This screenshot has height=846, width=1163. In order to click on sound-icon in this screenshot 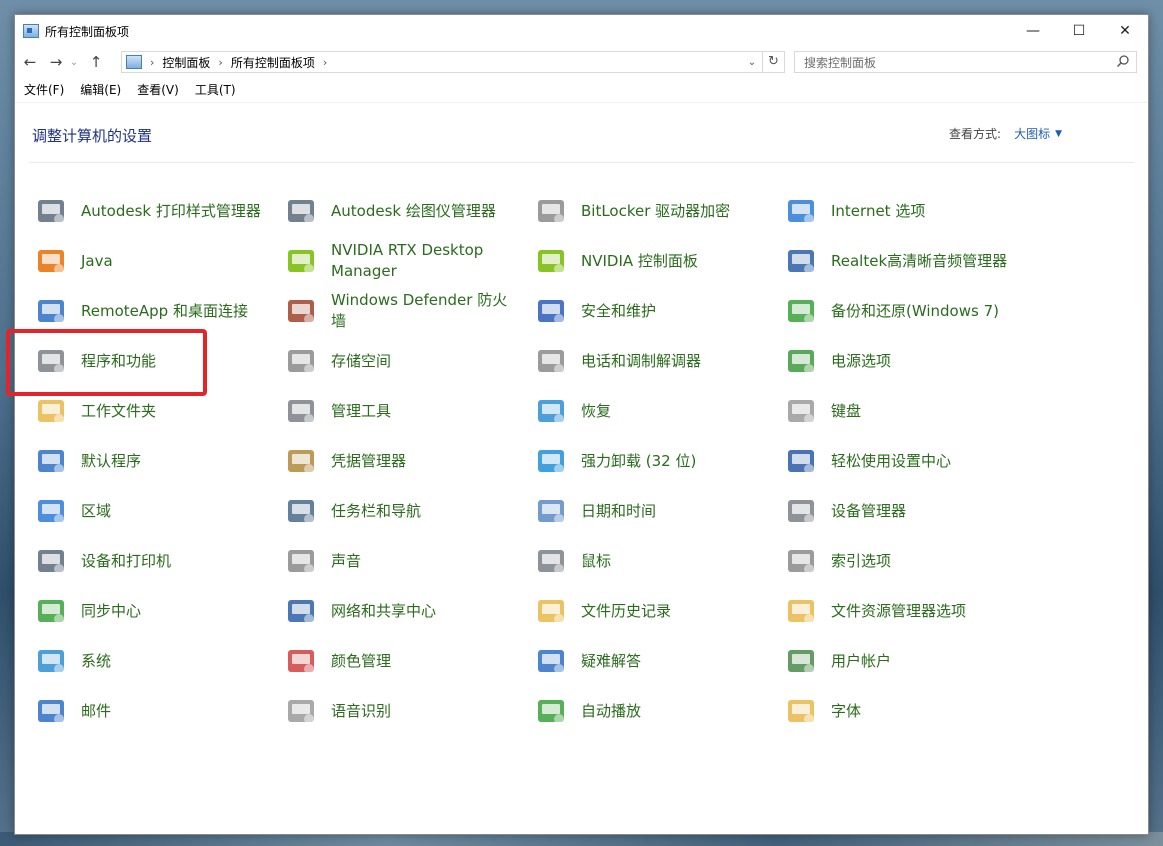, I will do `click(301, 561)`.